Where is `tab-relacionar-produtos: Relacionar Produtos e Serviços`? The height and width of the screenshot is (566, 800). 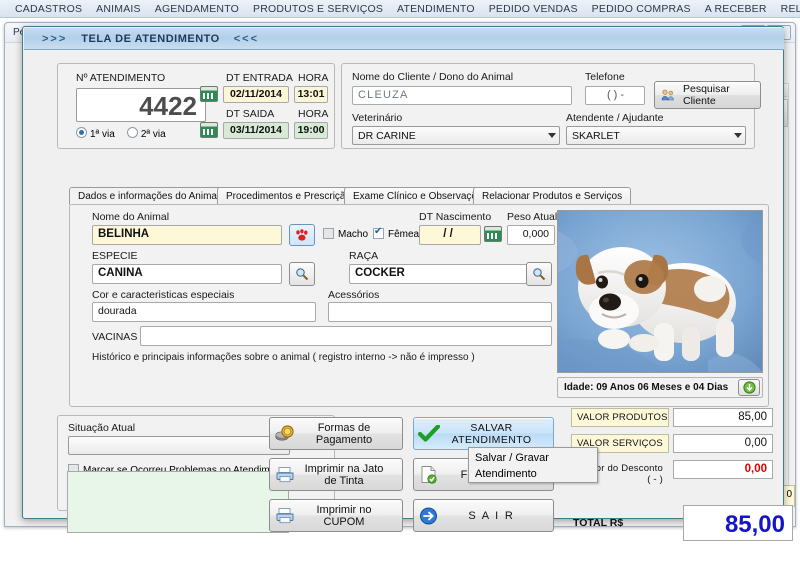 tab-relacionar-produtos: Relacionar Produtos e Serviços is located at coordinates (552, 196).